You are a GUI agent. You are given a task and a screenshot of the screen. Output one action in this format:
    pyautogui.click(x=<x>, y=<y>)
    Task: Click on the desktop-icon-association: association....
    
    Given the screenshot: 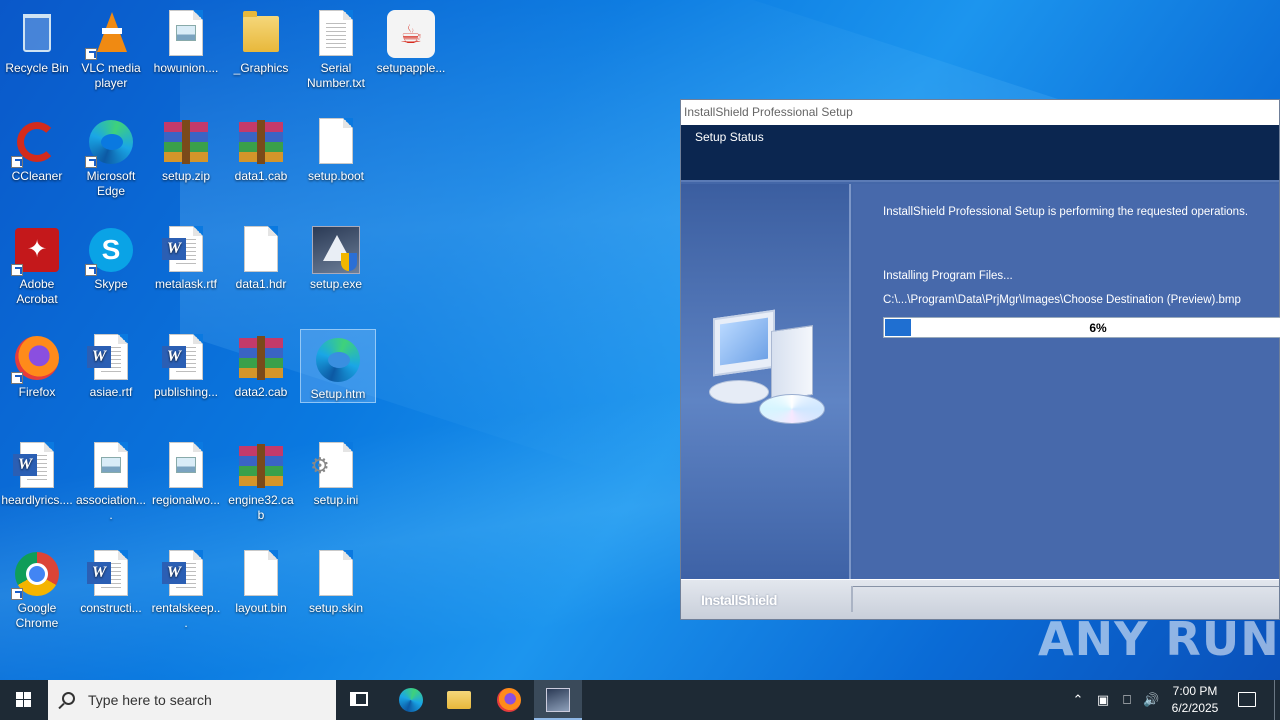 What is the action you would take?
    pyautogui.click(x=111, y=479)
    